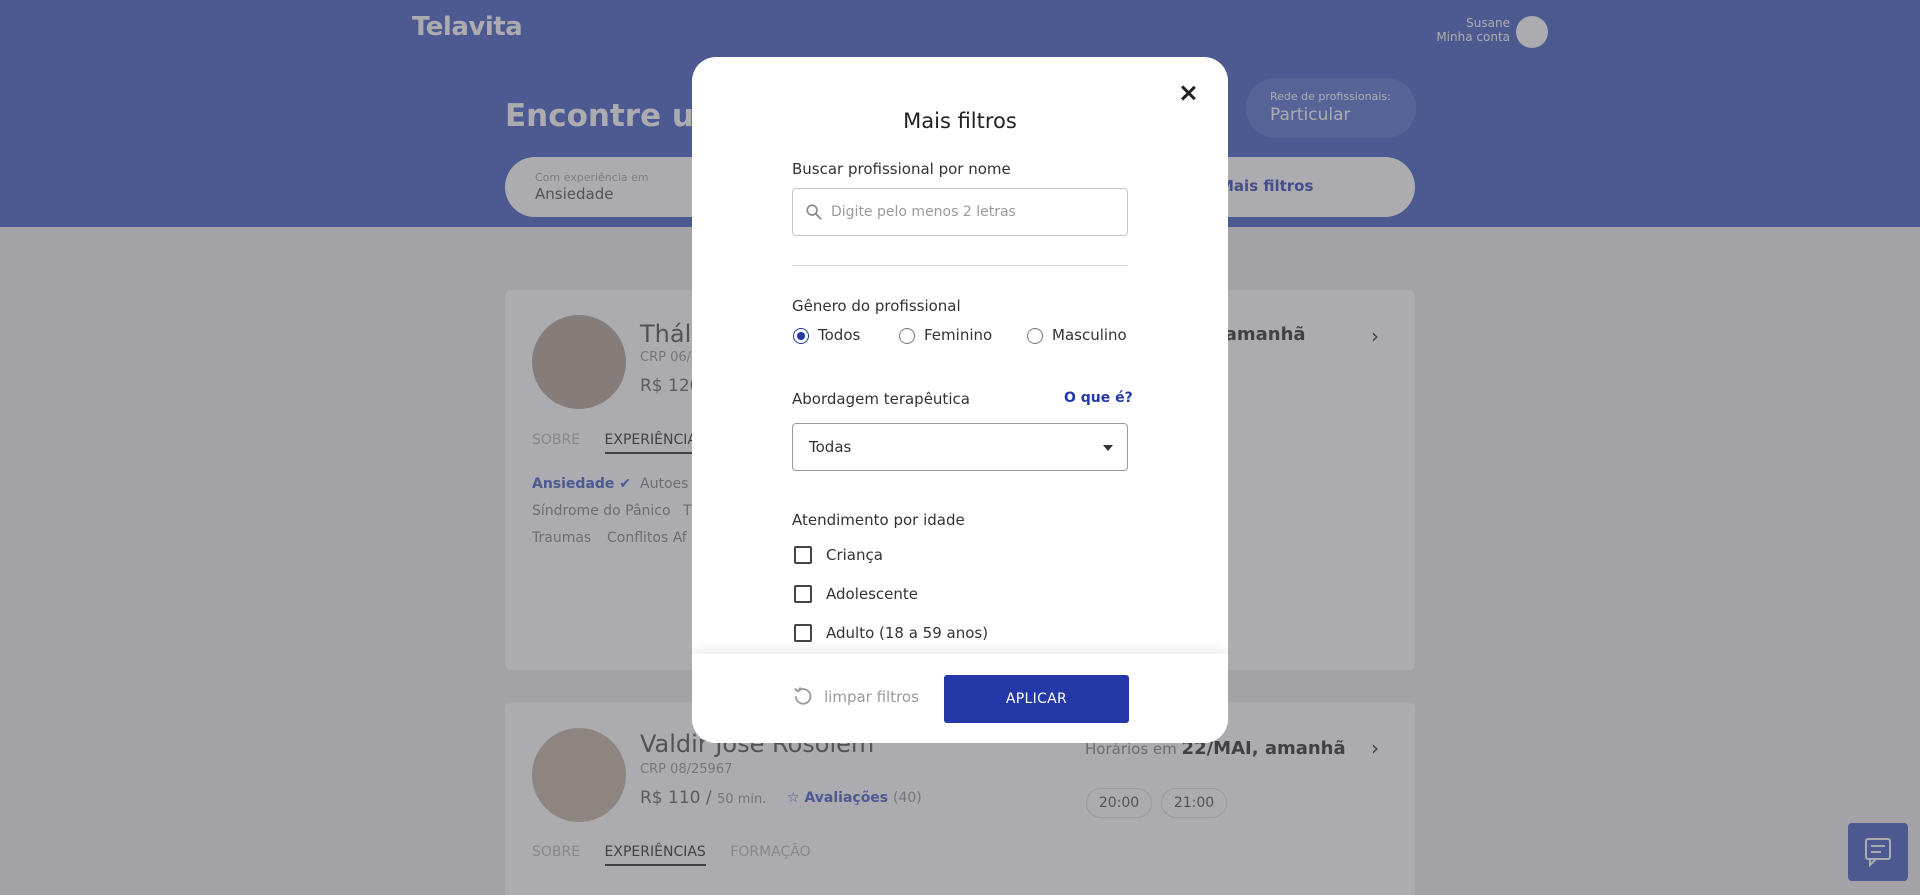  What do you see at coordinates (881, 399) in the screenshot?
I see `approach-label: Abordagem terapêutica` at bounding box center [881, 399].